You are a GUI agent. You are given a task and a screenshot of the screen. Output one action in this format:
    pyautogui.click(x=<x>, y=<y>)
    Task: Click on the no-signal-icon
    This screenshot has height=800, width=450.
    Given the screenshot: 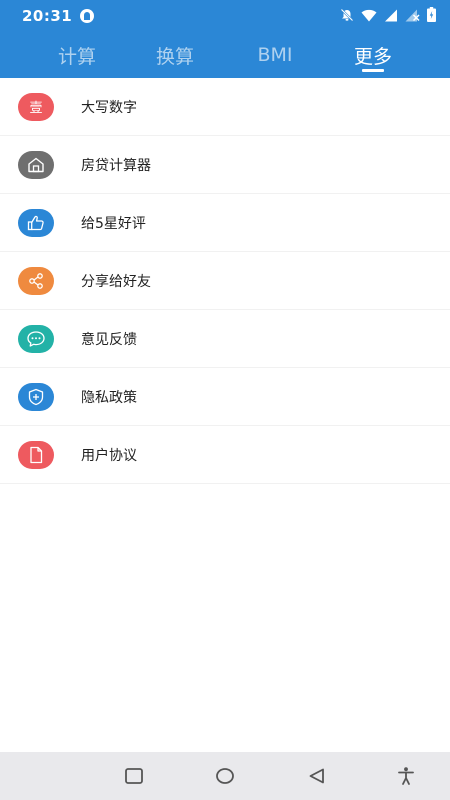 What is the action you would take?
    pyautogui.click(x=412, y=16)
    